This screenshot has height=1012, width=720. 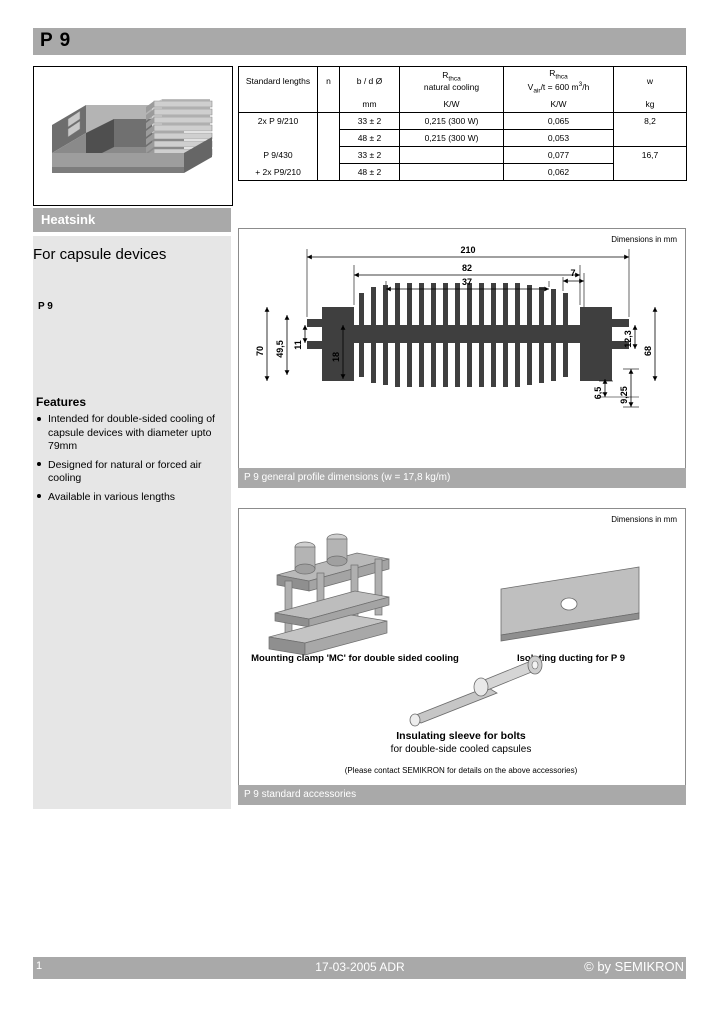 I want to click on th-rth-natural: Rthca natural cooling, so click(x=451, y=81).